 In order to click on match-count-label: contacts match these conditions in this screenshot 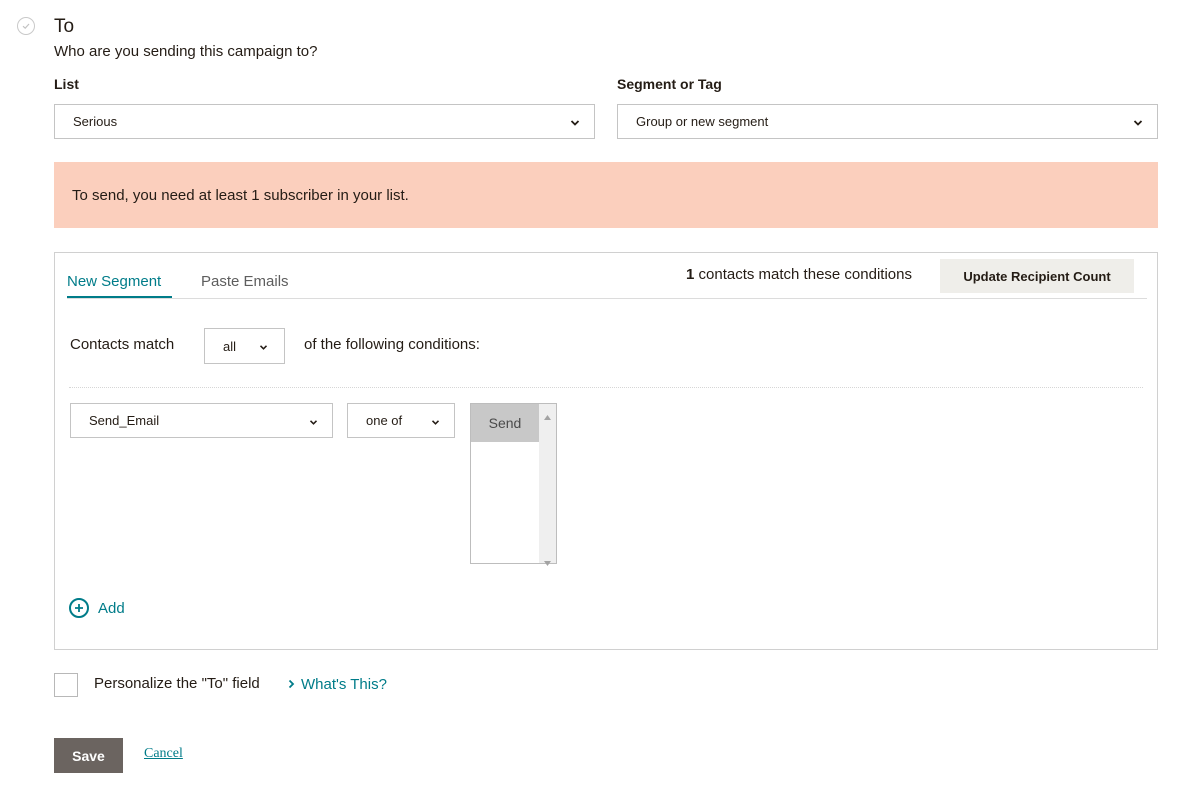, I will do `click(805, 274)`.